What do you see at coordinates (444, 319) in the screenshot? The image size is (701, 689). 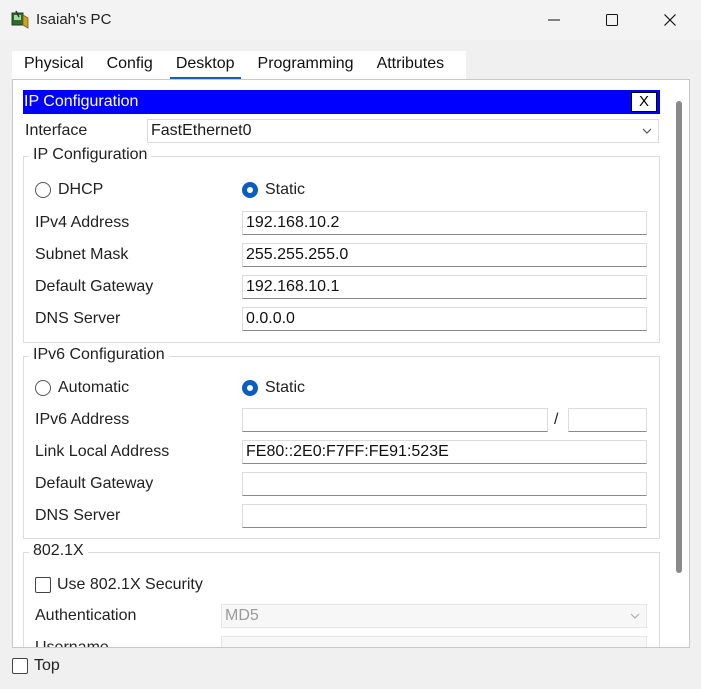 I see `ipv4-dns-input: 0.0.0.0` at bounding box center [444, 319].